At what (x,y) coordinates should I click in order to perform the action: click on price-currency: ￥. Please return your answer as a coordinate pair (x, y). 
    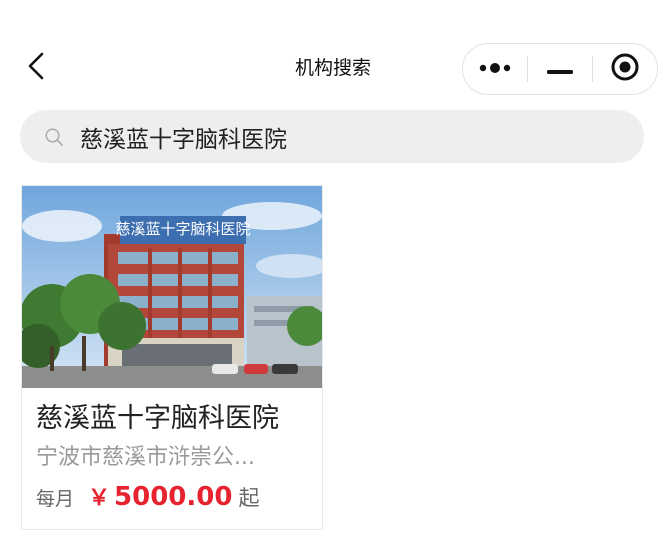
    Looking at the image, I should click on (99, 498).